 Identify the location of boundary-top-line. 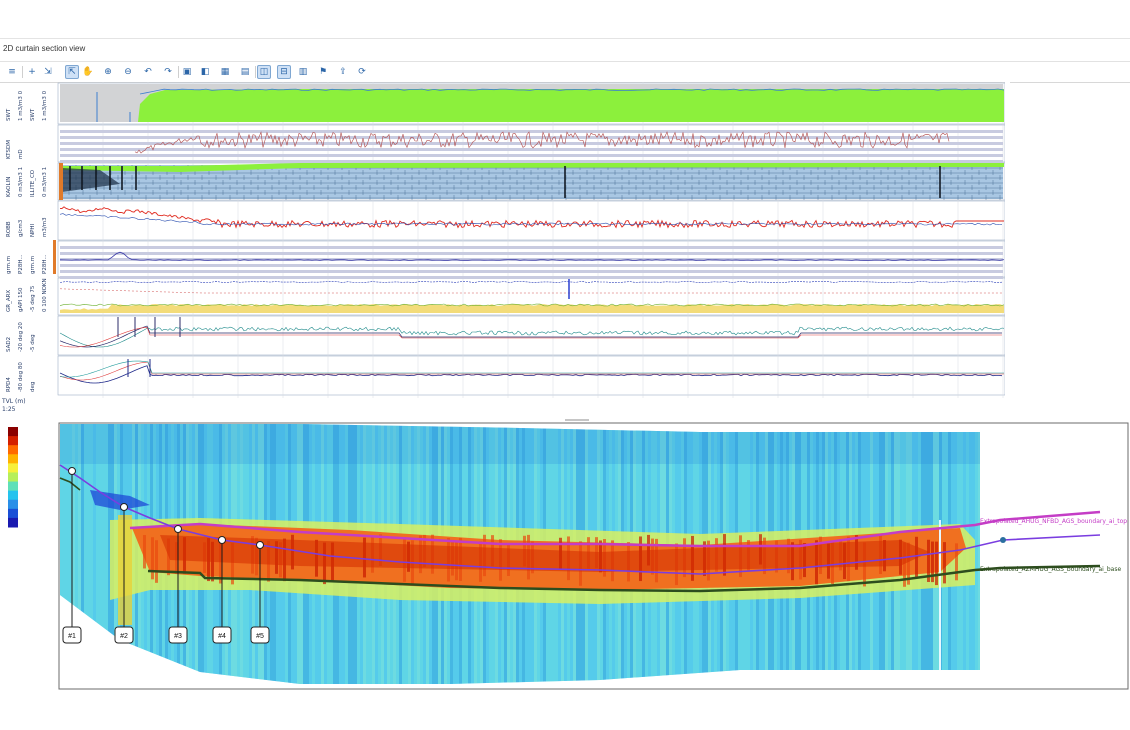
(615, 529).